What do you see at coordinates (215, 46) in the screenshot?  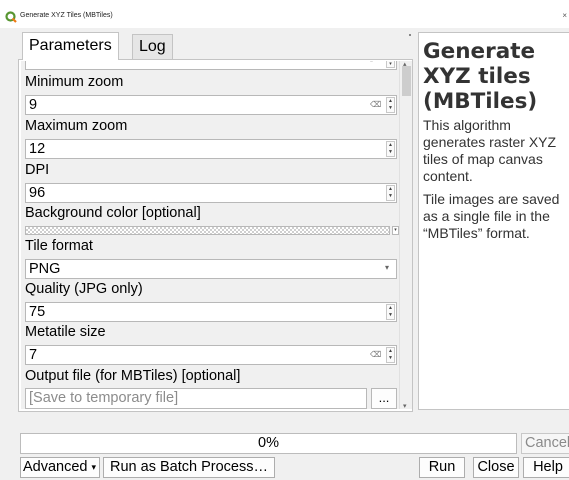 I see `tab-bar: Parameters Log` at bounding box center [215, 46].